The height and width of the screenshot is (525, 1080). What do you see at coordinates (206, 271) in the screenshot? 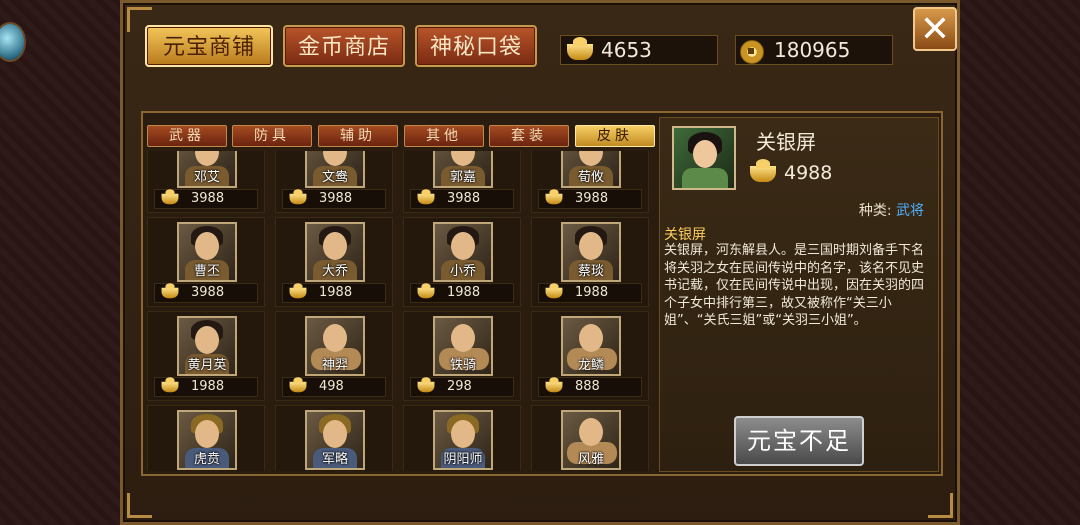
I see `item-name: 曹丕` at bounding box center [206, 271].